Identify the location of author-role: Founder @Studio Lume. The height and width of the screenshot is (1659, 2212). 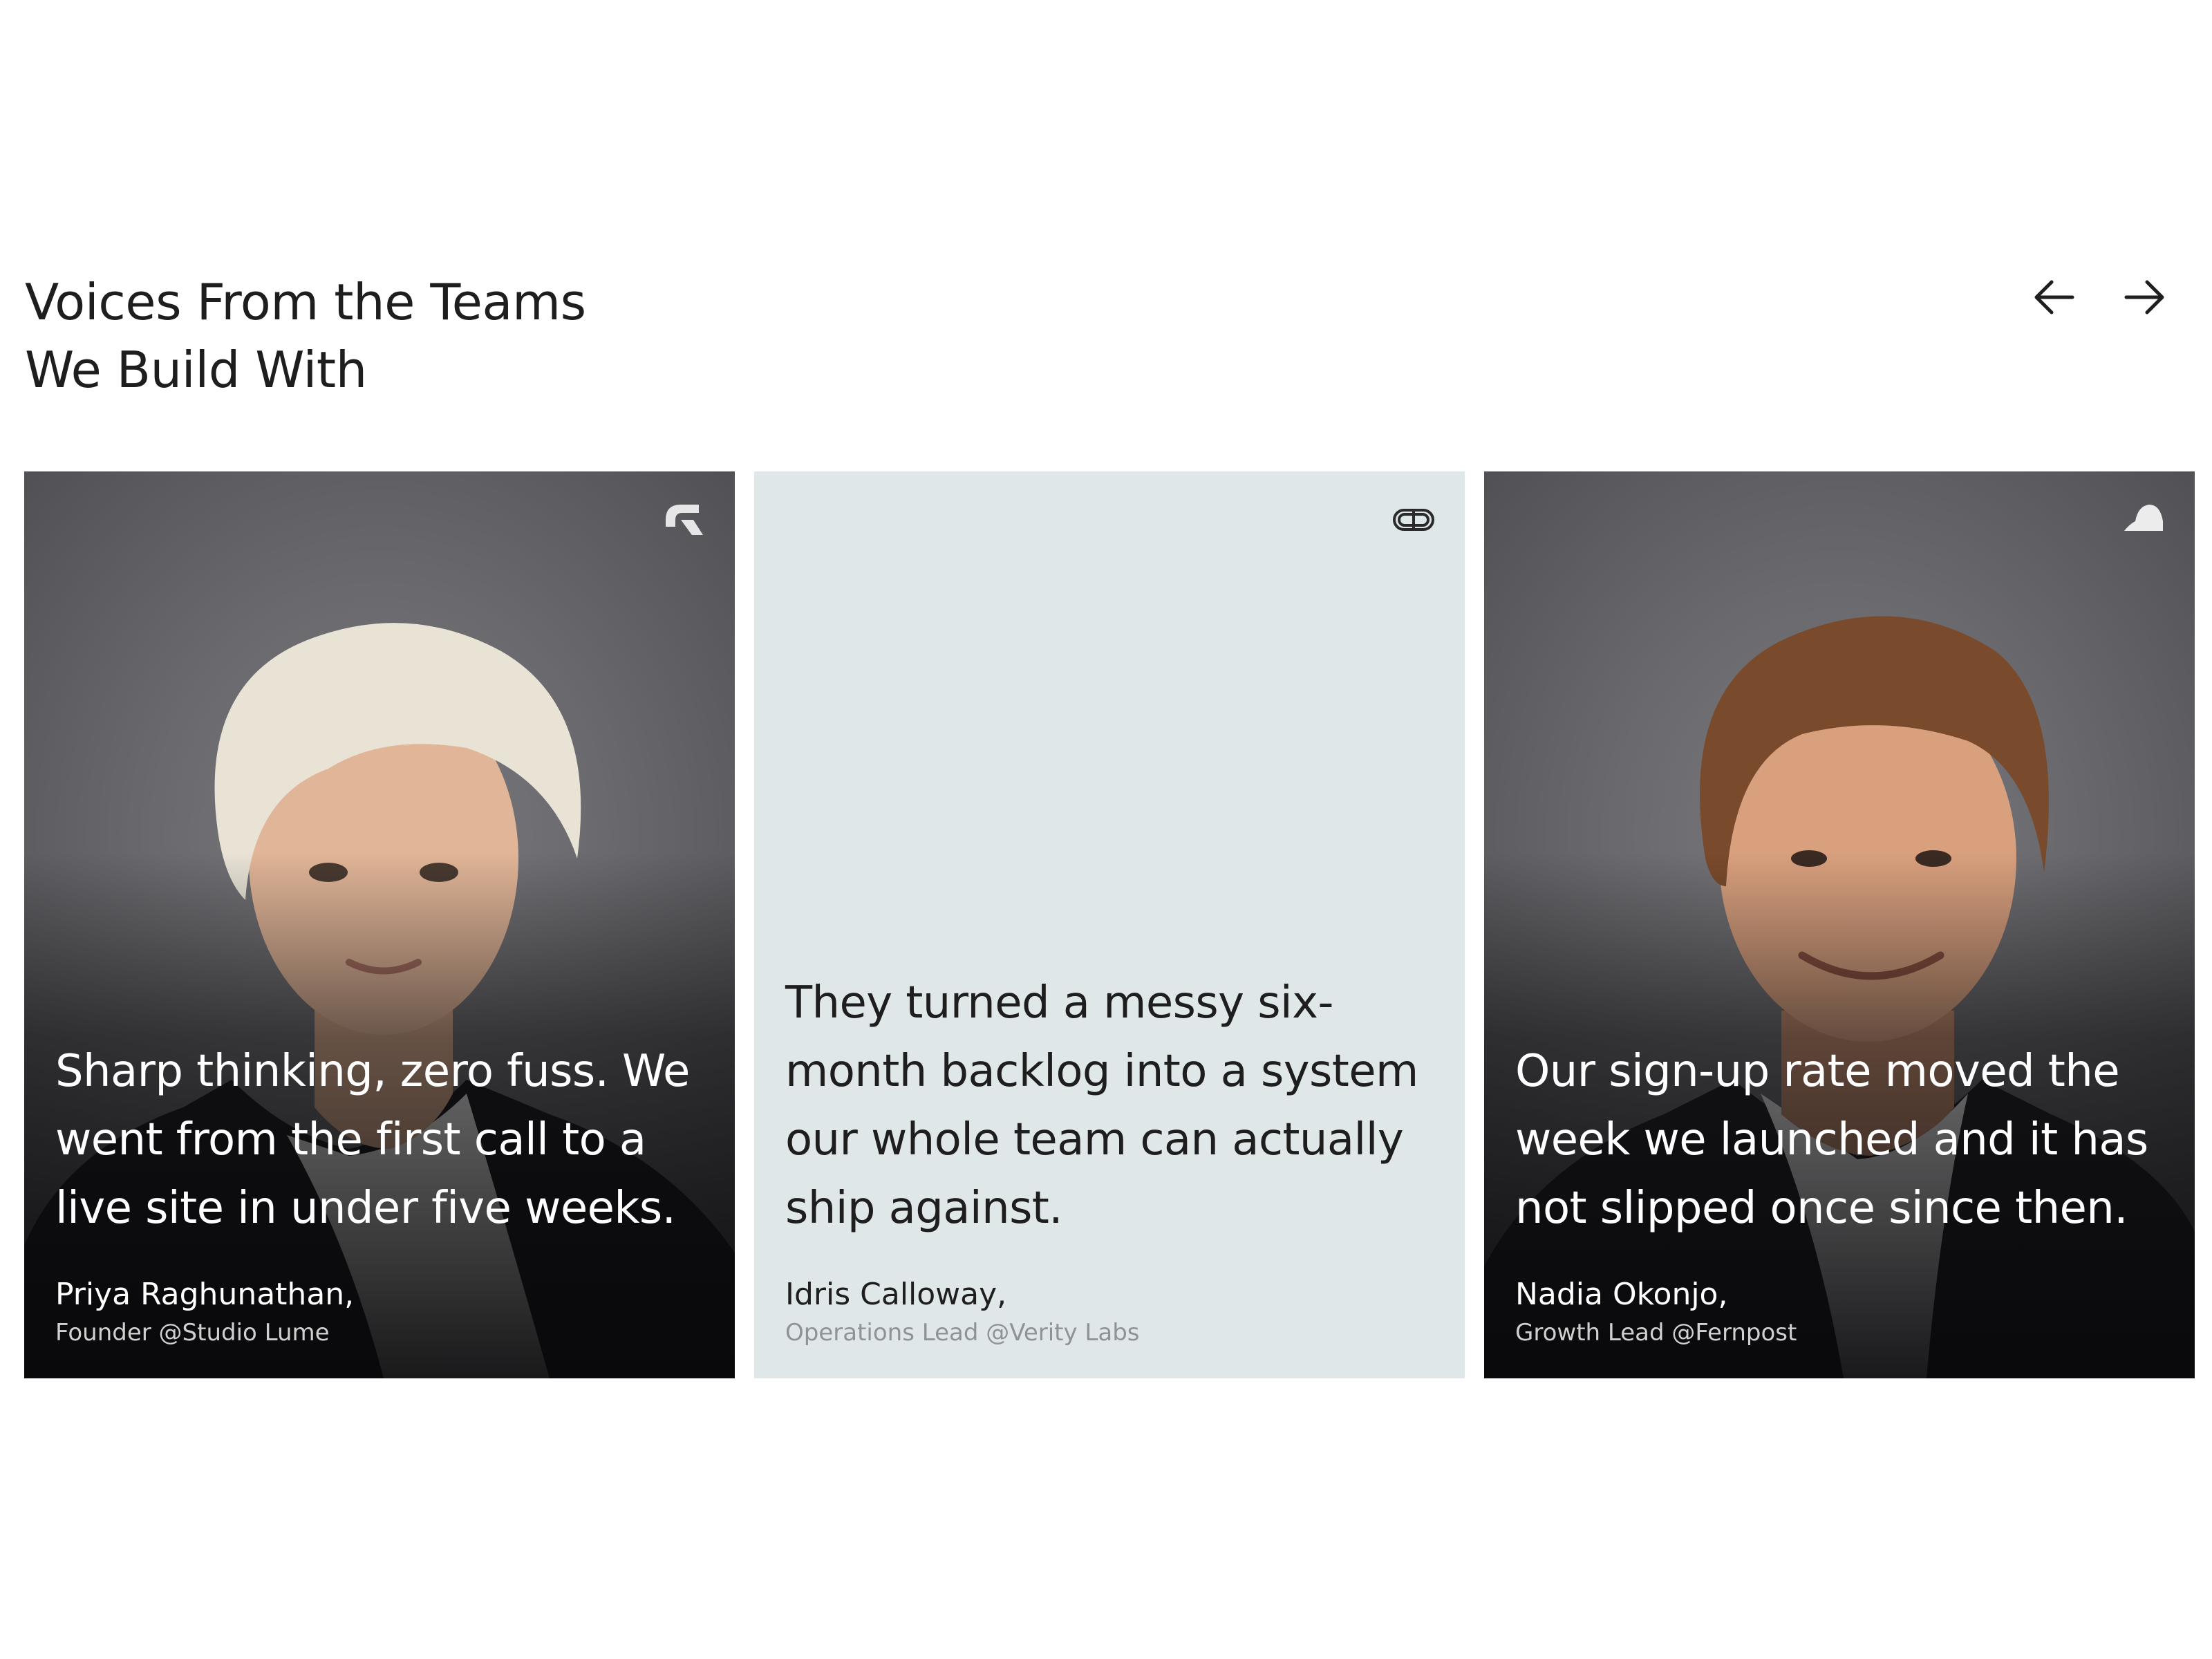
(192, 1333).